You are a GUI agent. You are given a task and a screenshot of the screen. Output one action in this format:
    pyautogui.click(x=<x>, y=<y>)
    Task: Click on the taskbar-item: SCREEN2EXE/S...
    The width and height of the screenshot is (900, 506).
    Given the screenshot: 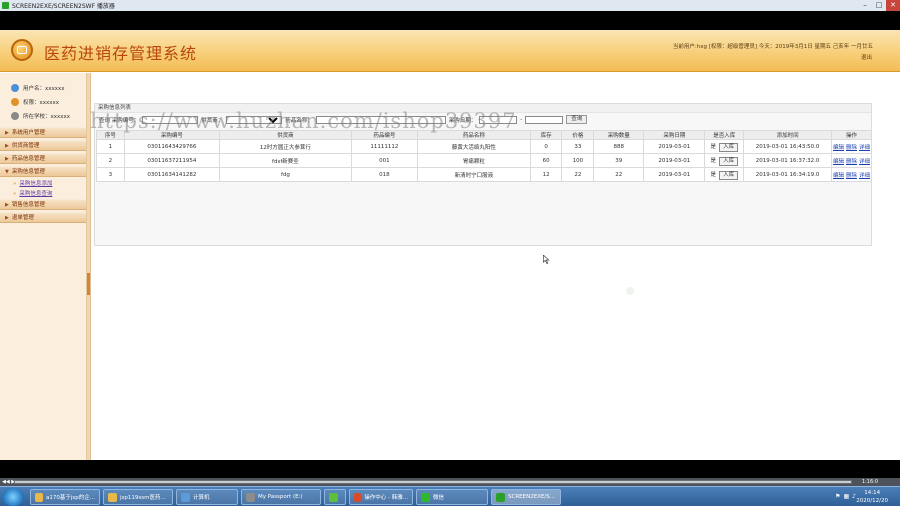 What is the action you would take?
    pyautogui.click(x=526, y=497)
    